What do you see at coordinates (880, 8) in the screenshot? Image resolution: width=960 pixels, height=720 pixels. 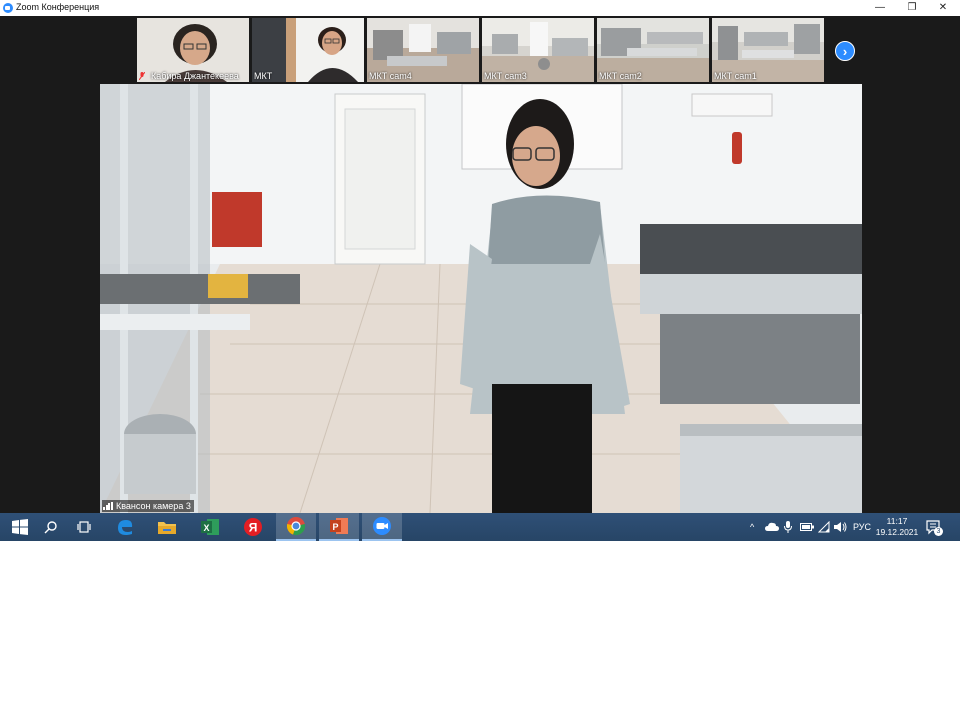 I see `minimize-button: —` at bounding box center [880, 8].